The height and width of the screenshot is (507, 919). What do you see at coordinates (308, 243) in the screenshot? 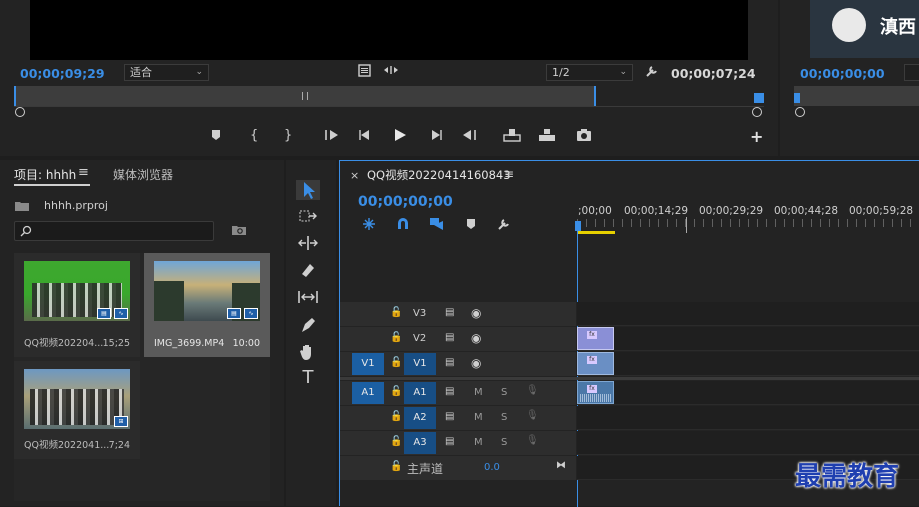
I see `ripple-edit-tool` at bounding box center [308, 243].